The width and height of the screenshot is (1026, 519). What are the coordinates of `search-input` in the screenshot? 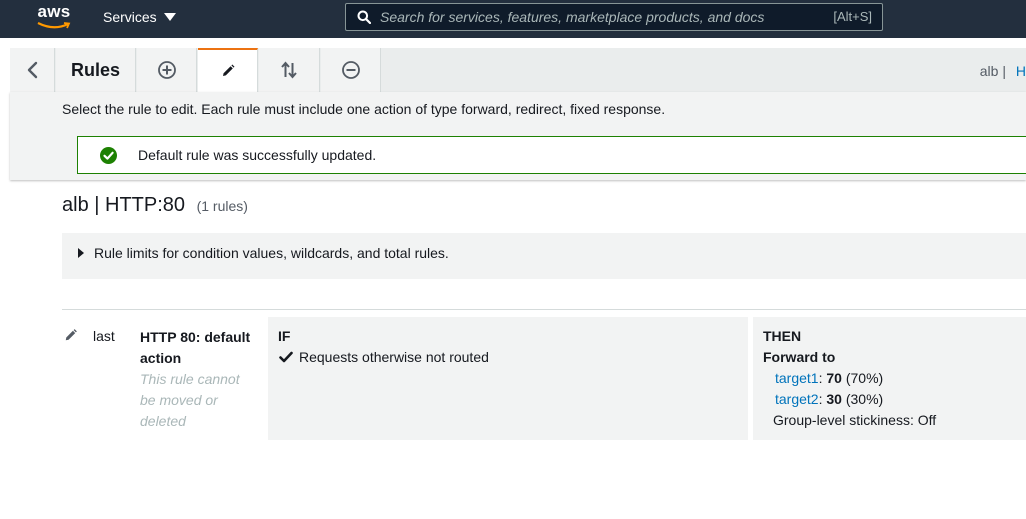 It's located at (595, 17).